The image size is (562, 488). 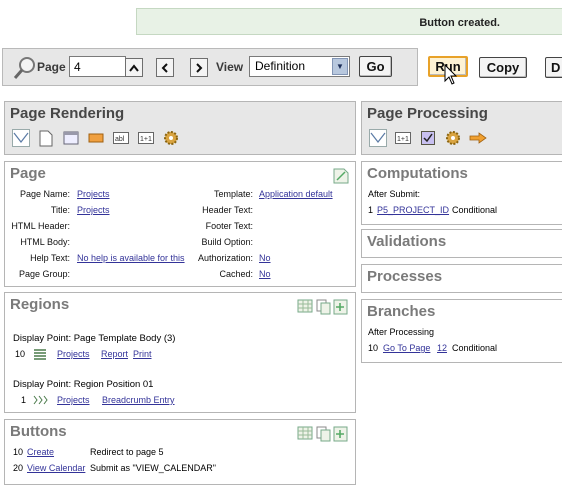 I want to click on page-up-button, so click(x=134, y=67).